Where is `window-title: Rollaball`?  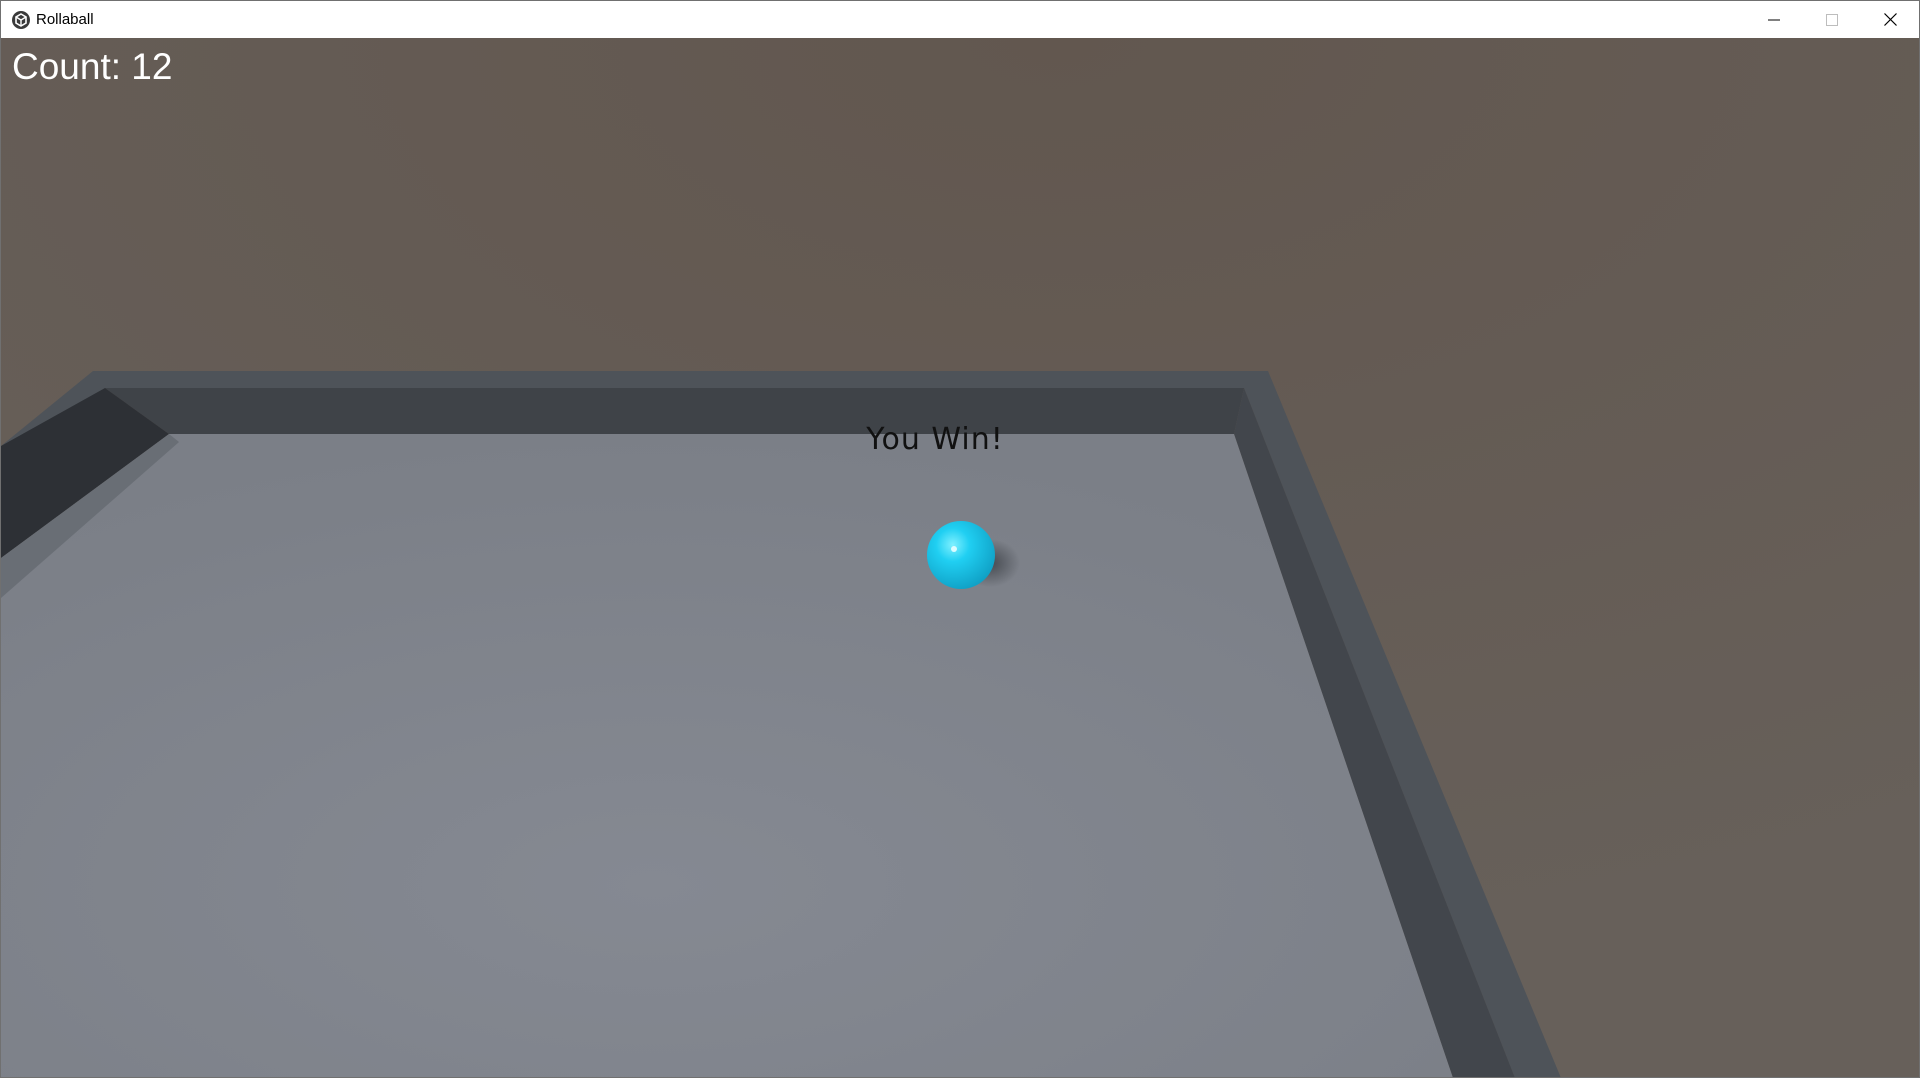
window-title: Rollaball is located at coordinates (65, 19).